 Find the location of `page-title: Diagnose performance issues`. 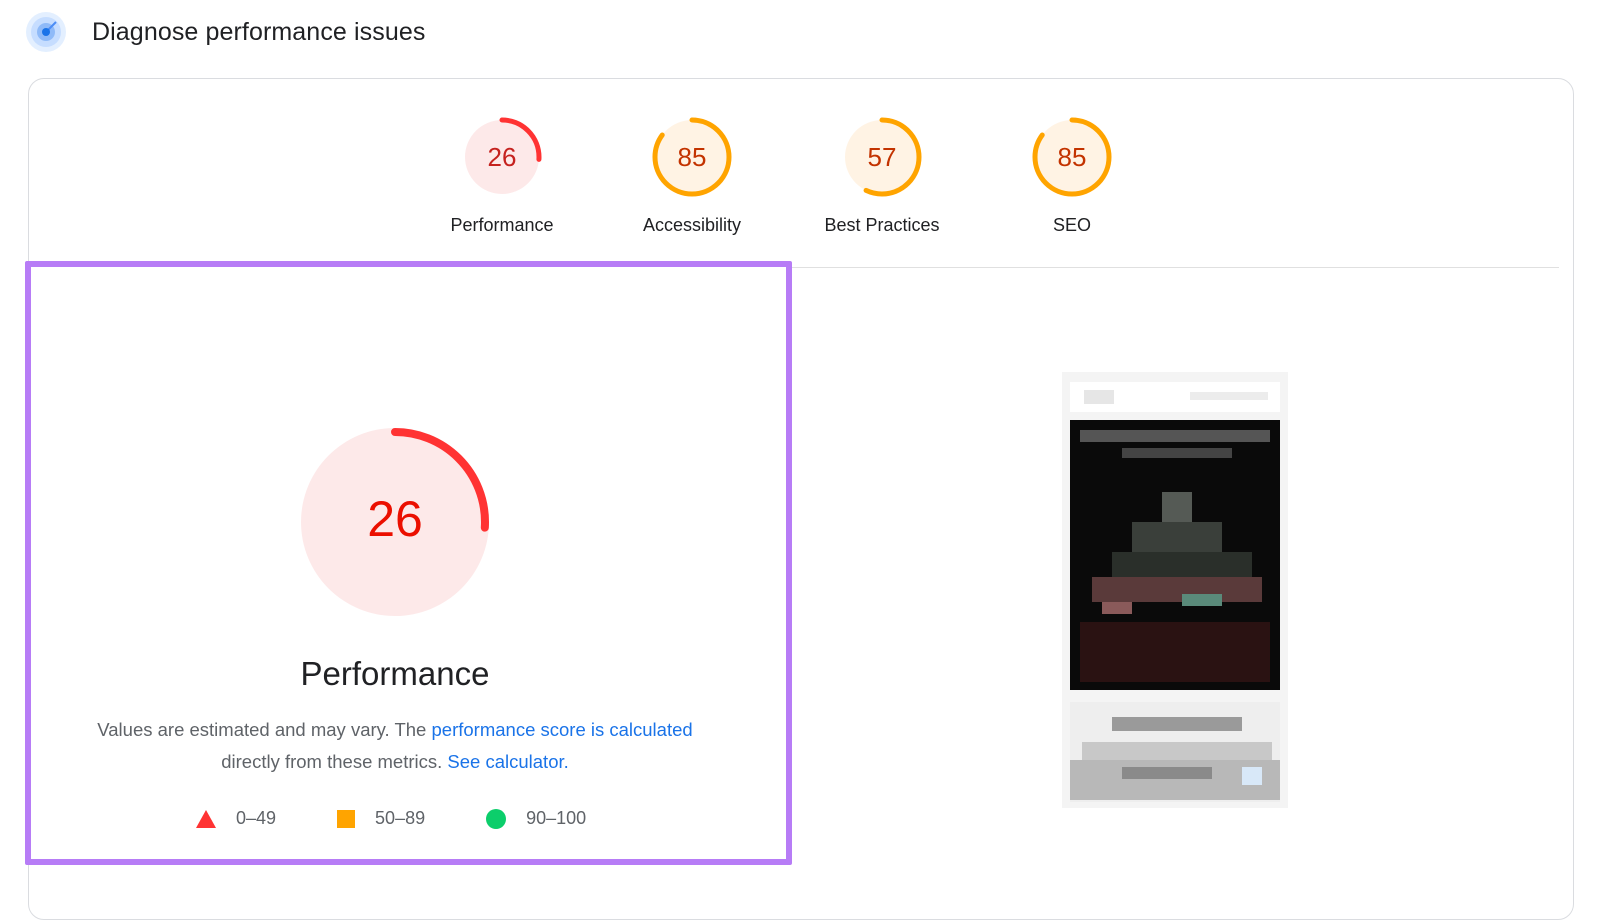

page-title: Diagnose performance issues is located at coordinates (259, 31).